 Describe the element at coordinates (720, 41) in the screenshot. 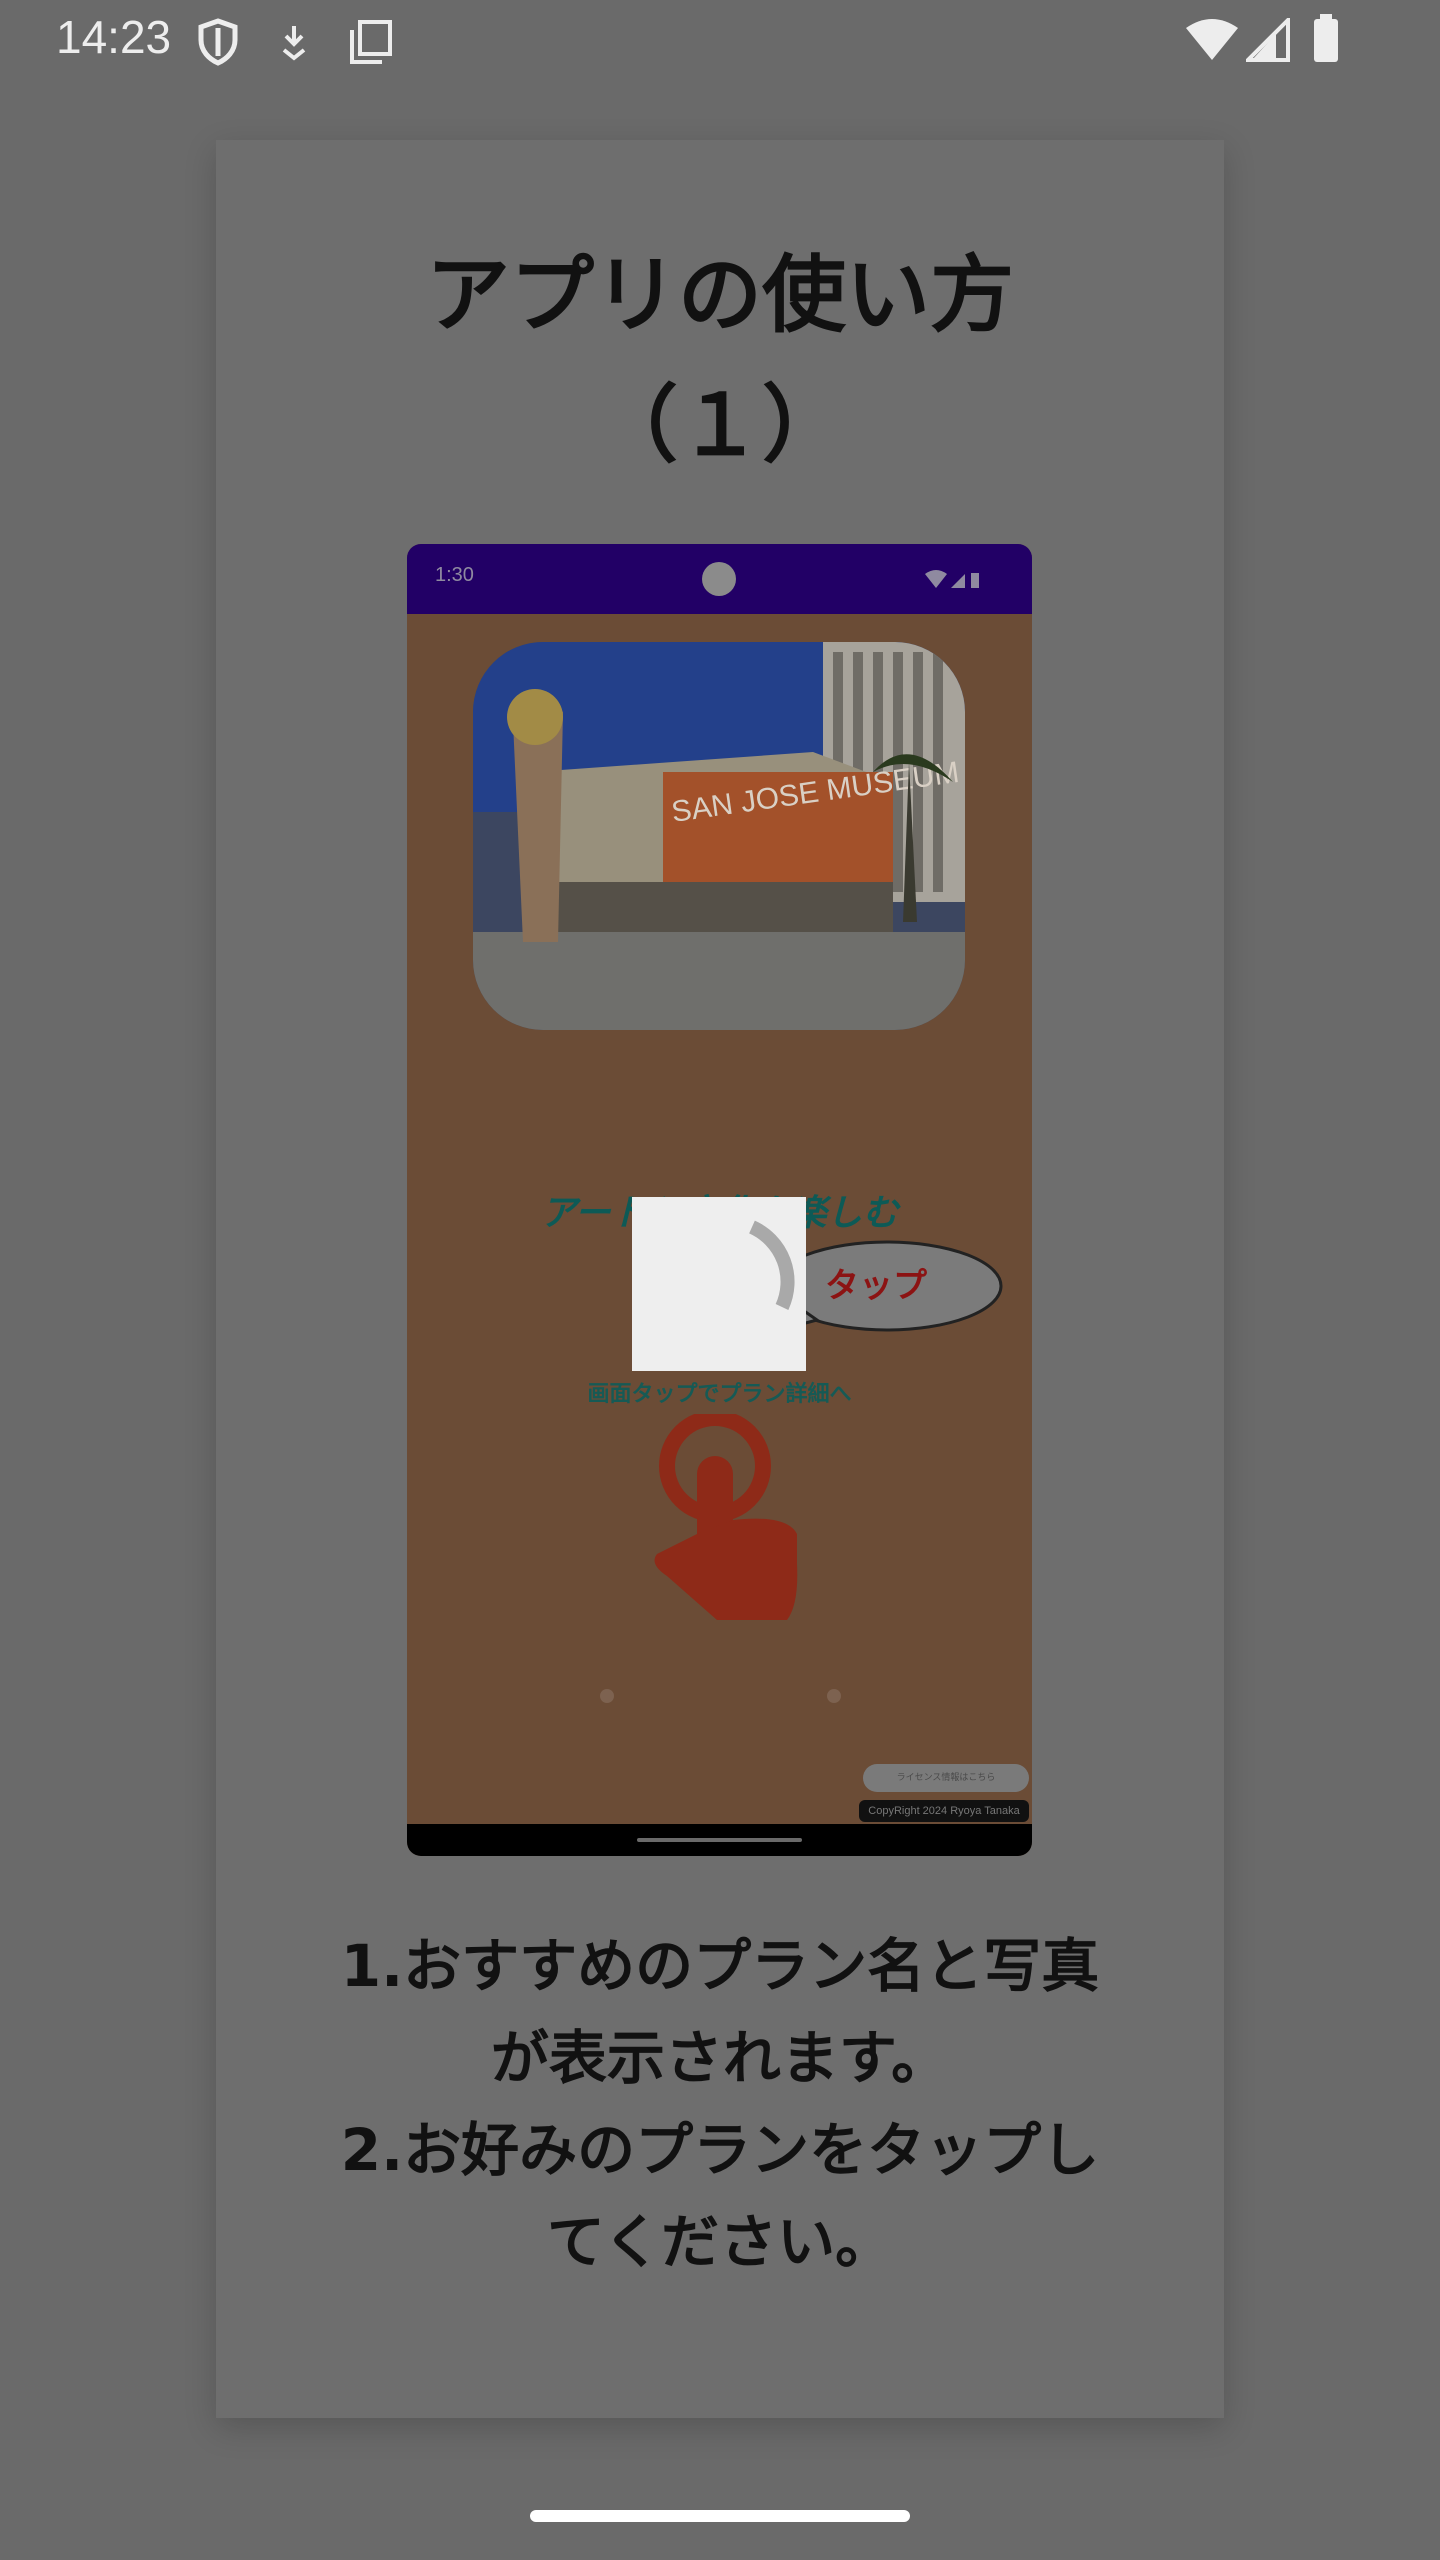

I see `status-bar: 14:23` at that location.